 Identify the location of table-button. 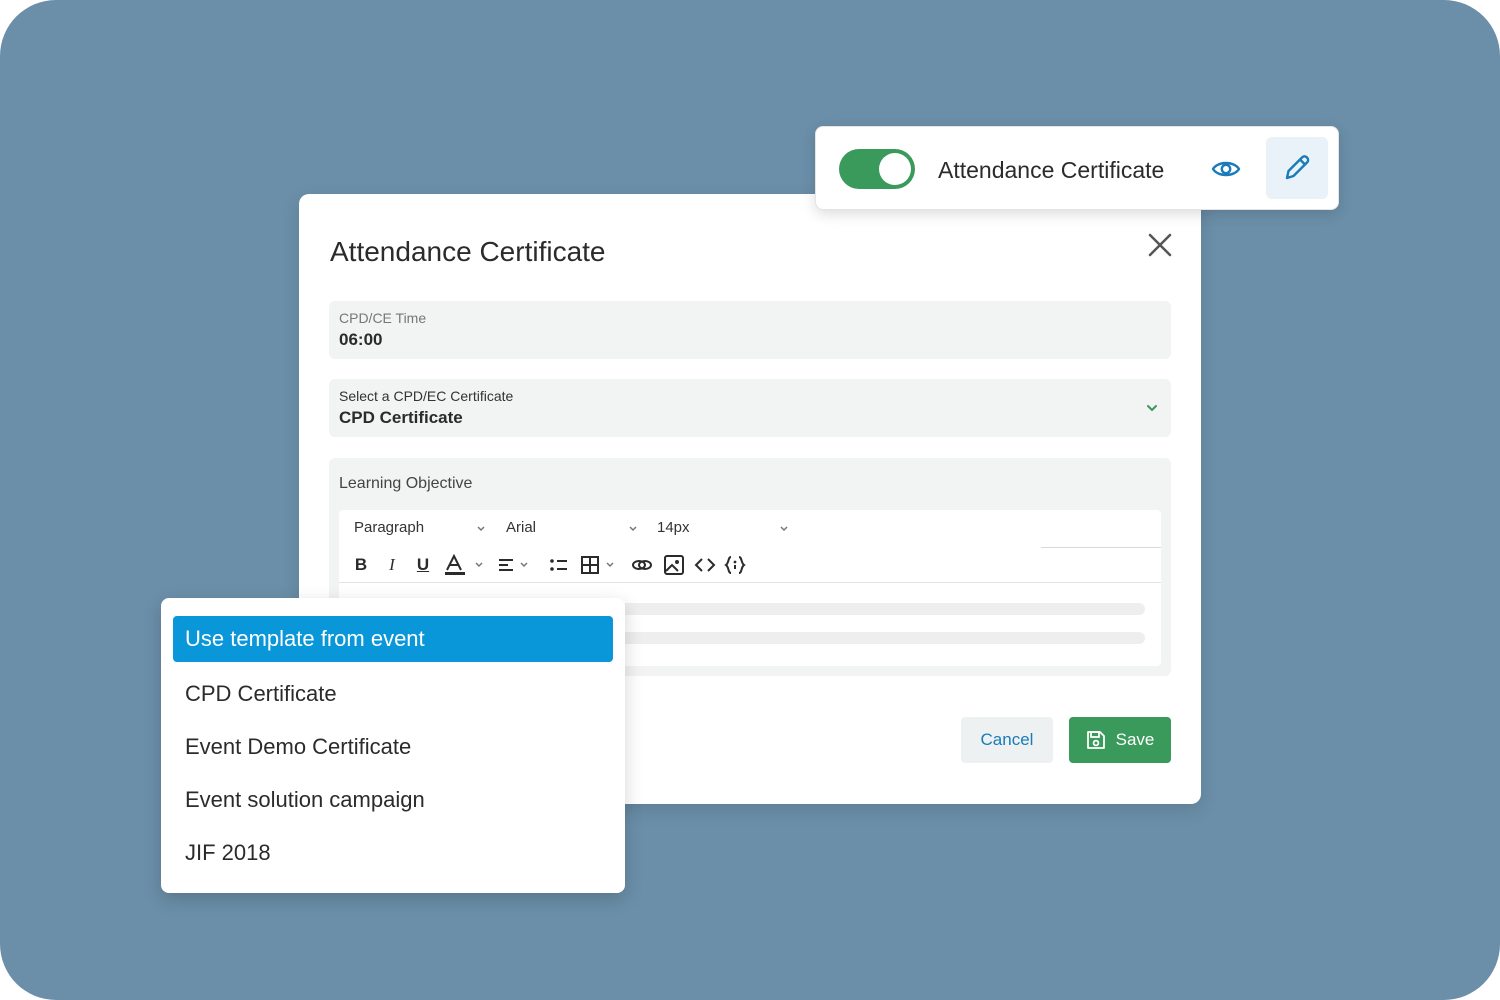
(600, 565).